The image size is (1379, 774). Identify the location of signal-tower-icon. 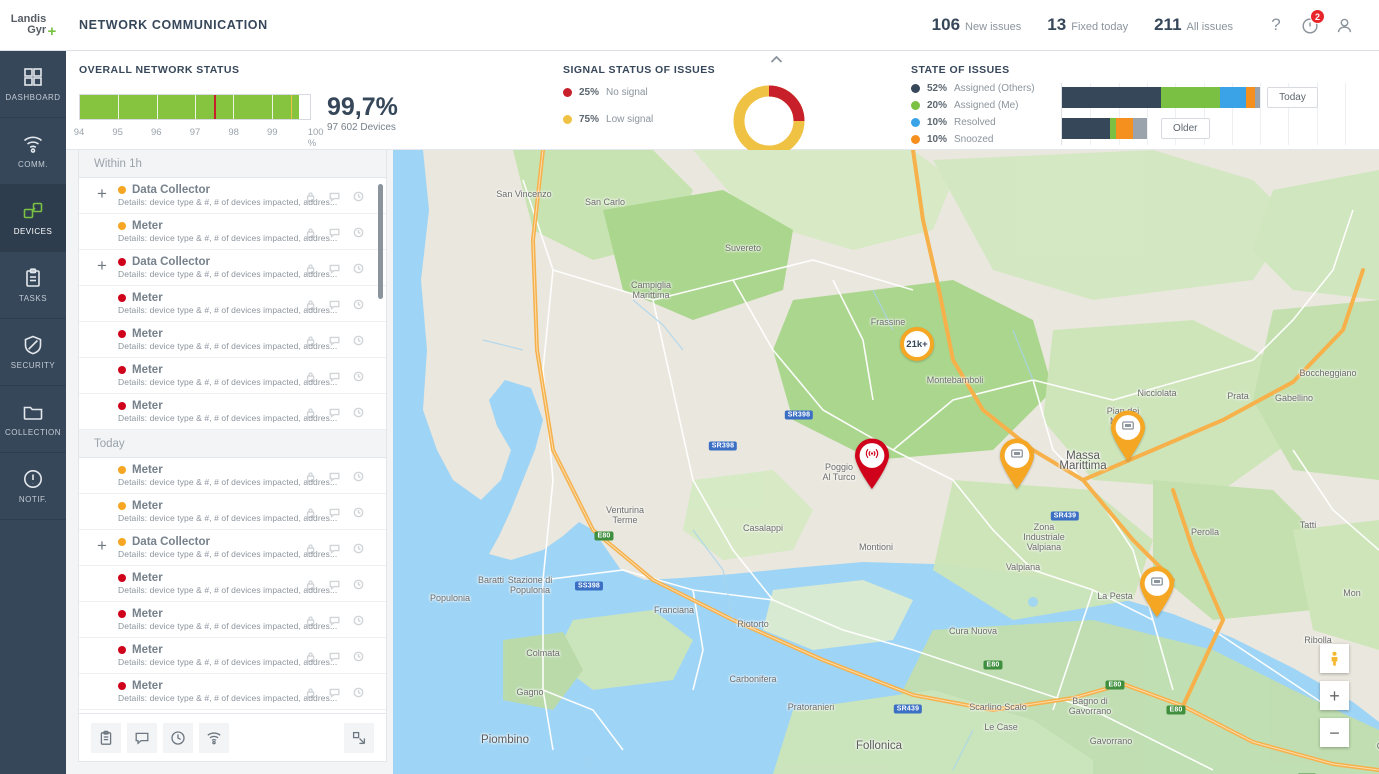
(872, 455).